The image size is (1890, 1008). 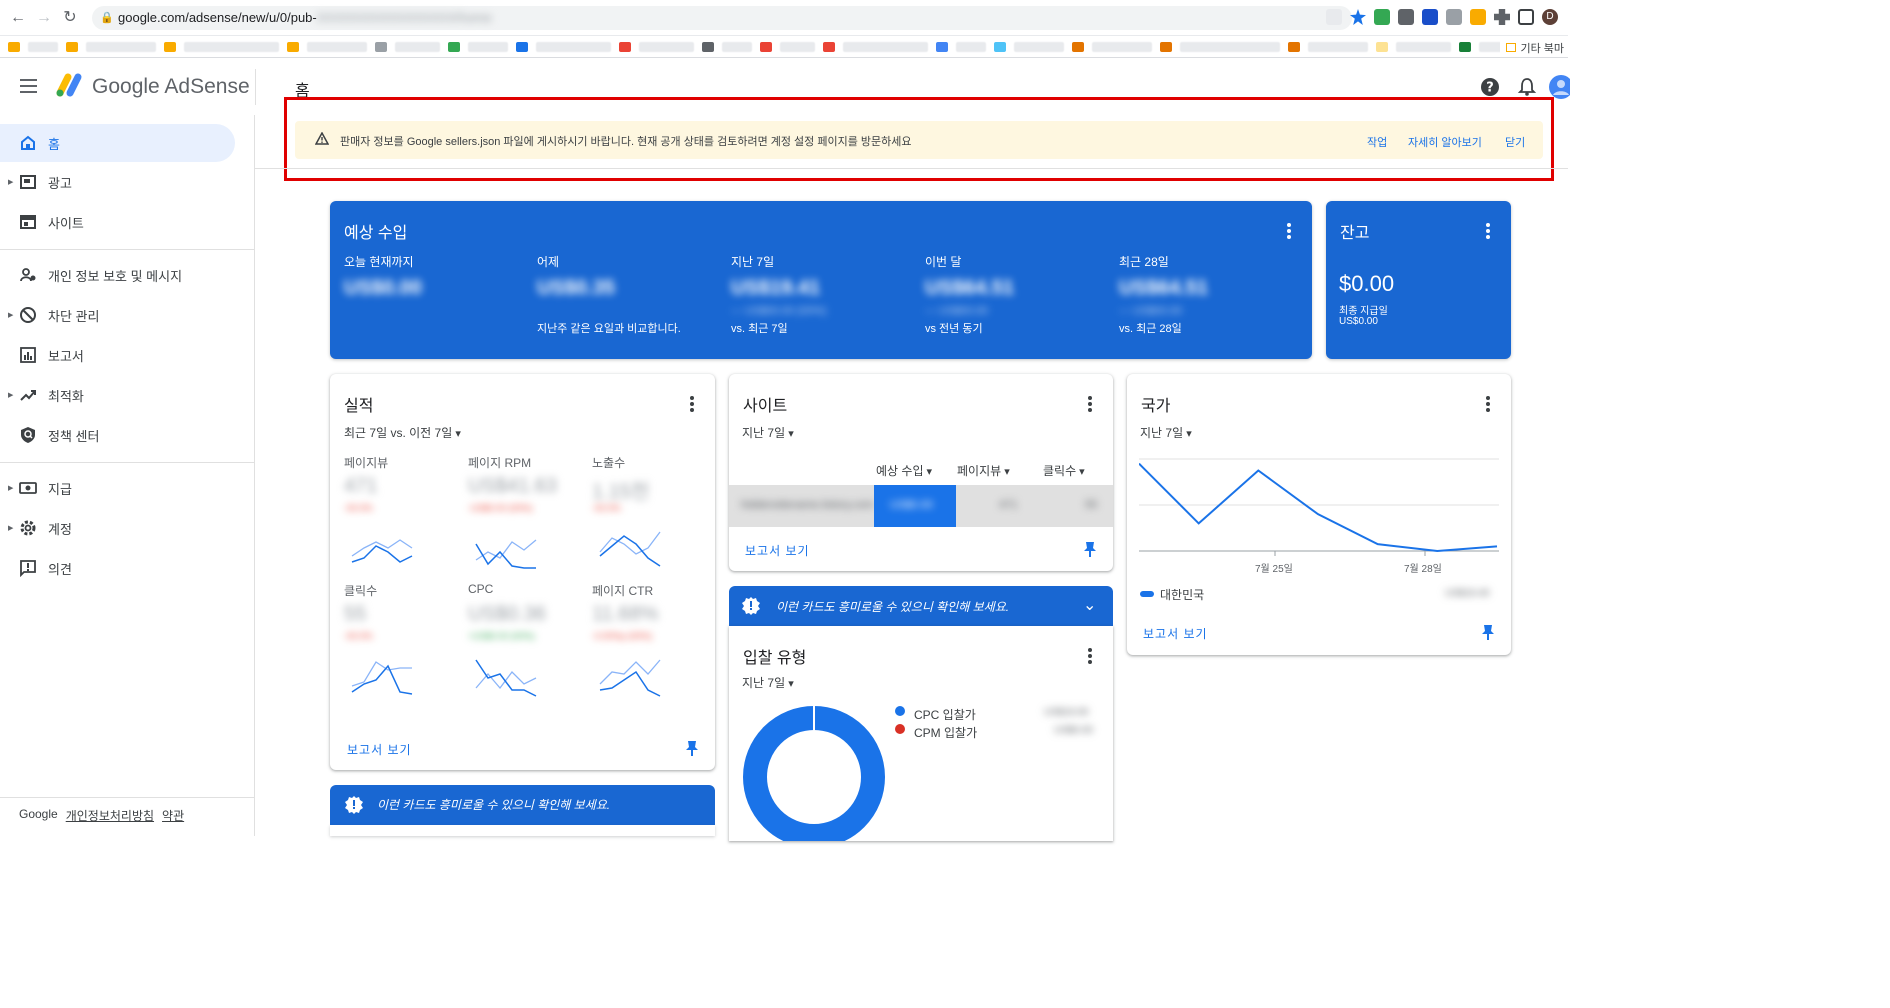 I want to click on help-icon: ?, so click(x=1490, y=87).